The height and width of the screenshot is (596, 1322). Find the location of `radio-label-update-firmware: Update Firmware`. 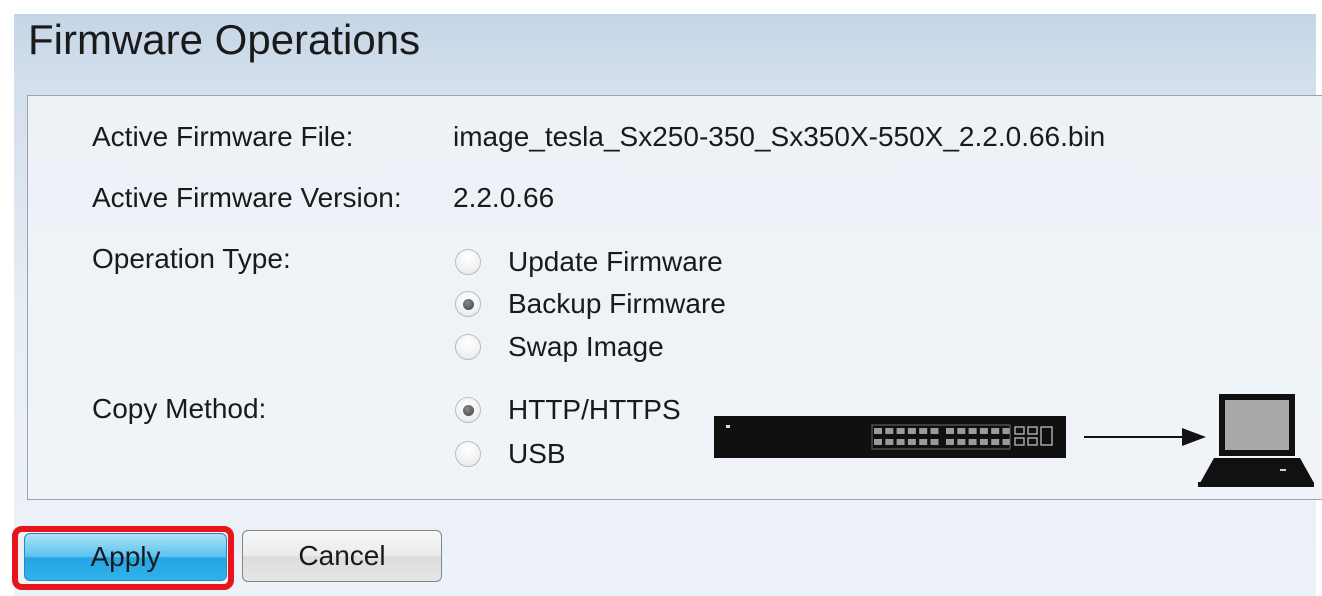

radio-label-update-firmware: Update Firmware is located at coordinates (615, 261).